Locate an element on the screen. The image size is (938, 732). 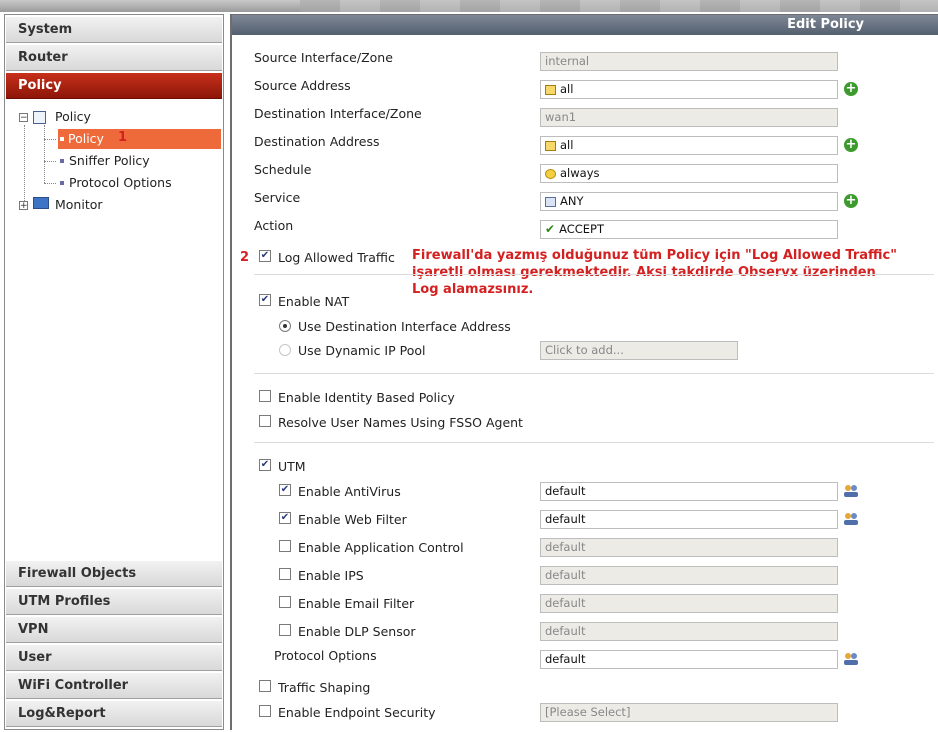
nav-section-vpn: VPN is located at coordinates (114, 630).